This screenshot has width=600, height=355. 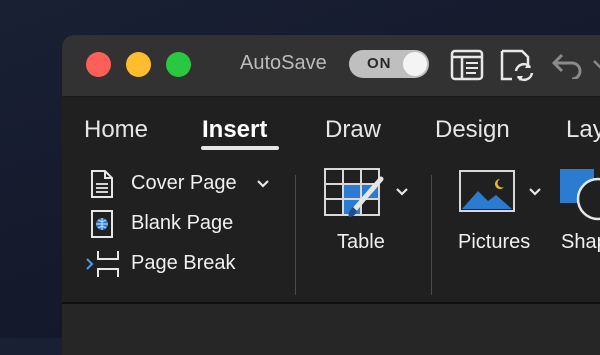 What do you see at coordinates (467, 65) in the screenshot?
I see `document-panel-icon` at bounding box center [467, 65].